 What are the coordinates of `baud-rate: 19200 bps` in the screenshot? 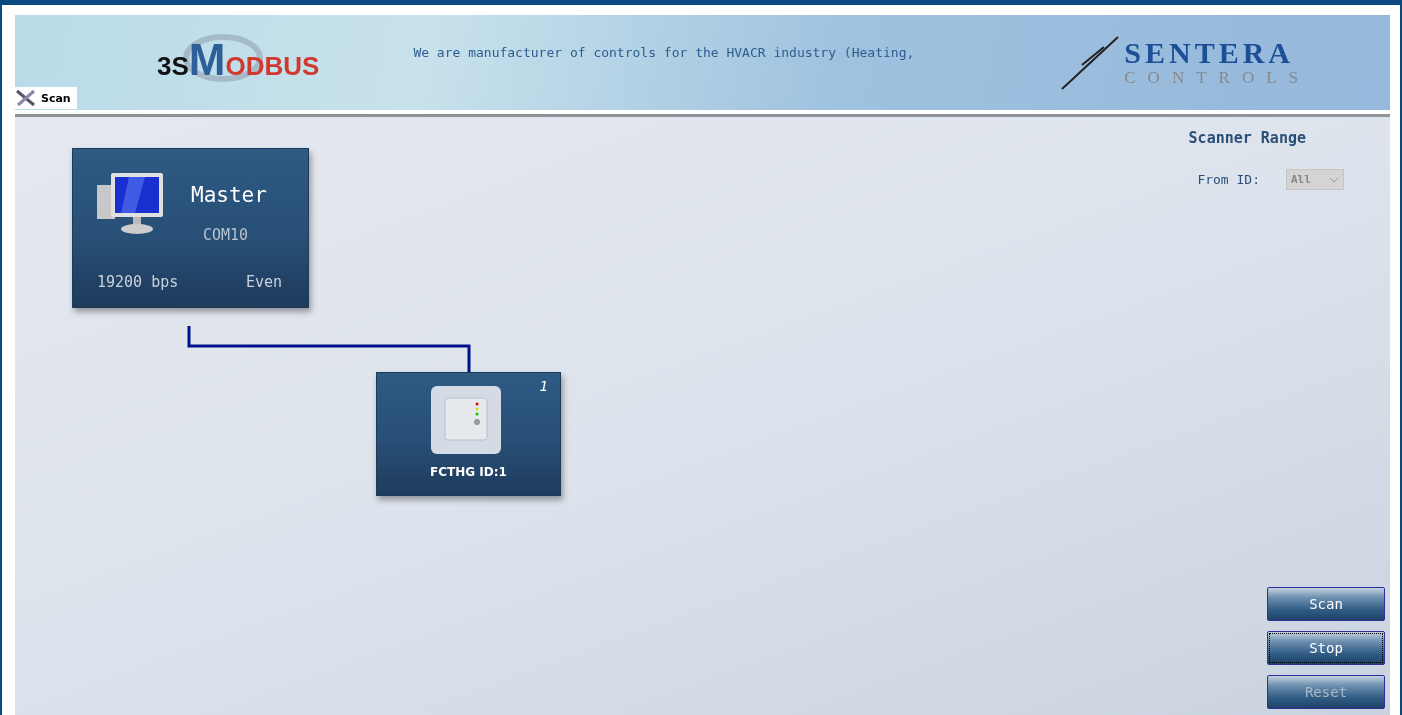 It's located at (138, 282).